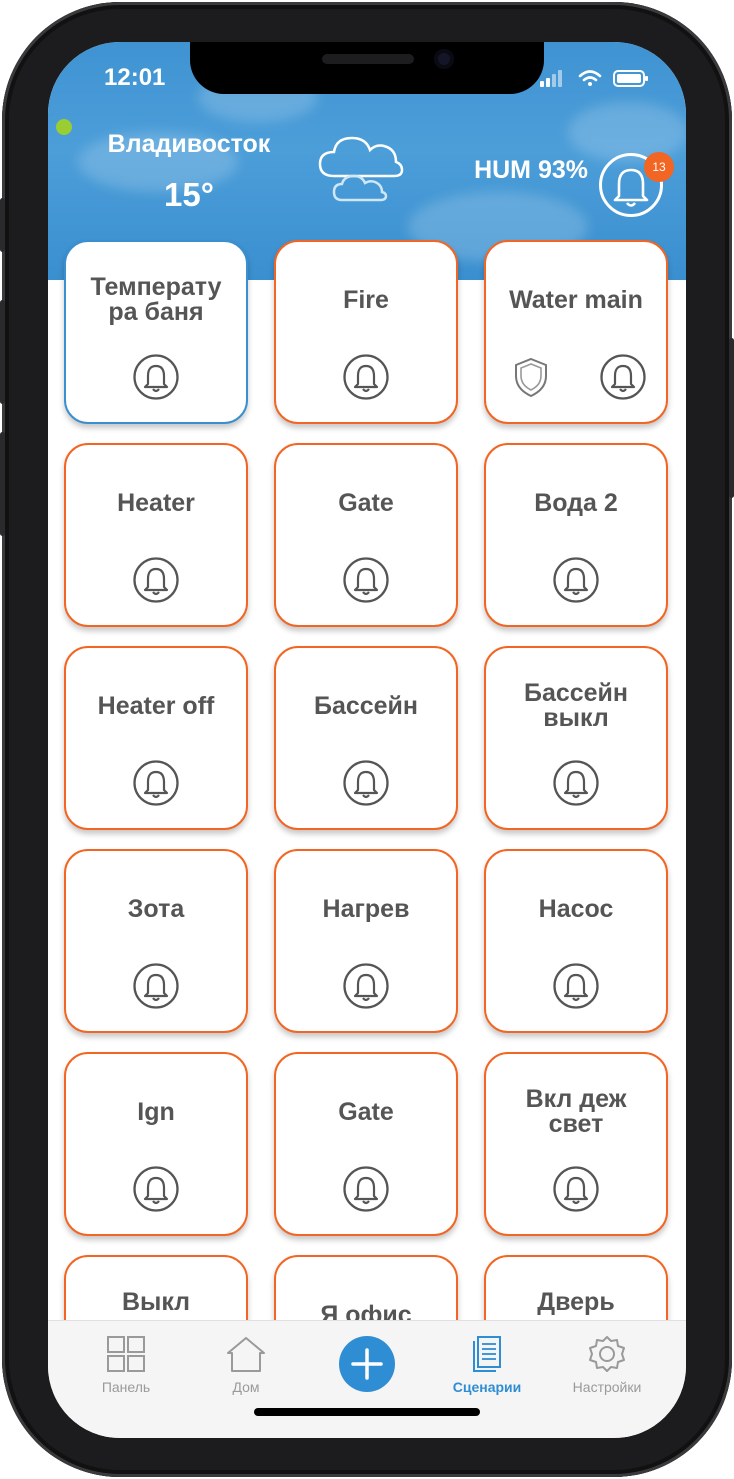 This screenshot has width=734, height=1479. Describe the element at coordinates (156, 908) in the screenshot. I see `scenario-label: Зота` at that location.